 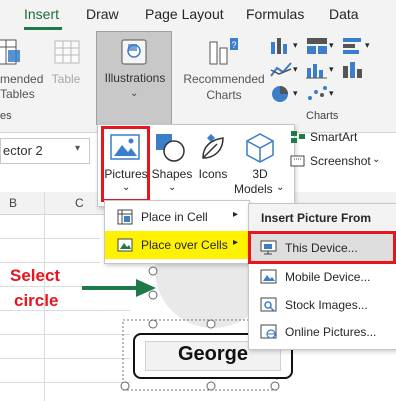 What do you see at coordinates (224, 95) in the screenshot?
I see `recommended-charts-label-2: Charts` at bounding box center [224, 95].